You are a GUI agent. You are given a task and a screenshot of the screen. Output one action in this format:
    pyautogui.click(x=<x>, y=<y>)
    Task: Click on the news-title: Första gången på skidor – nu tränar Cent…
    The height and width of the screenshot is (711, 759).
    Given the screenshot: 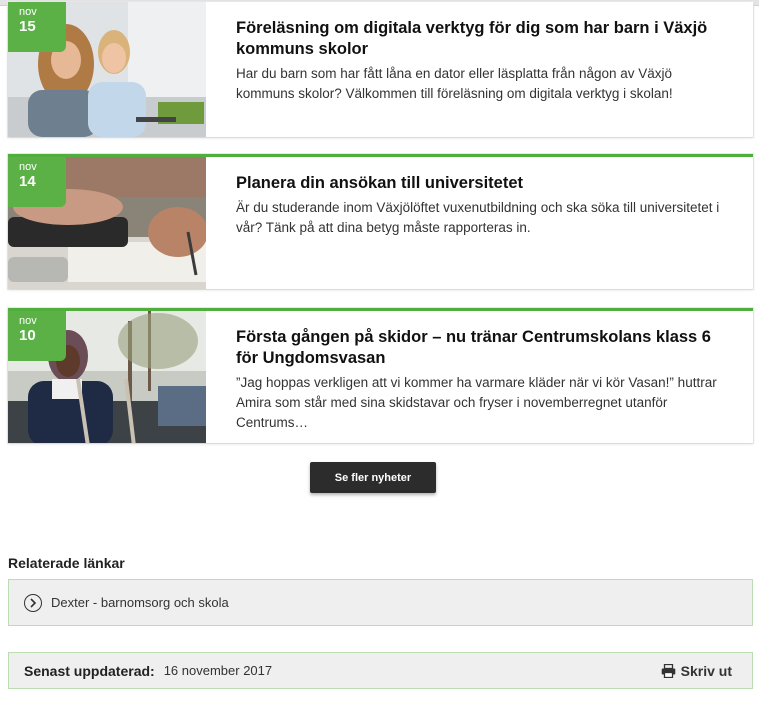 What is the action you would take?
    pyautogui.click(x=479, y=348)
    